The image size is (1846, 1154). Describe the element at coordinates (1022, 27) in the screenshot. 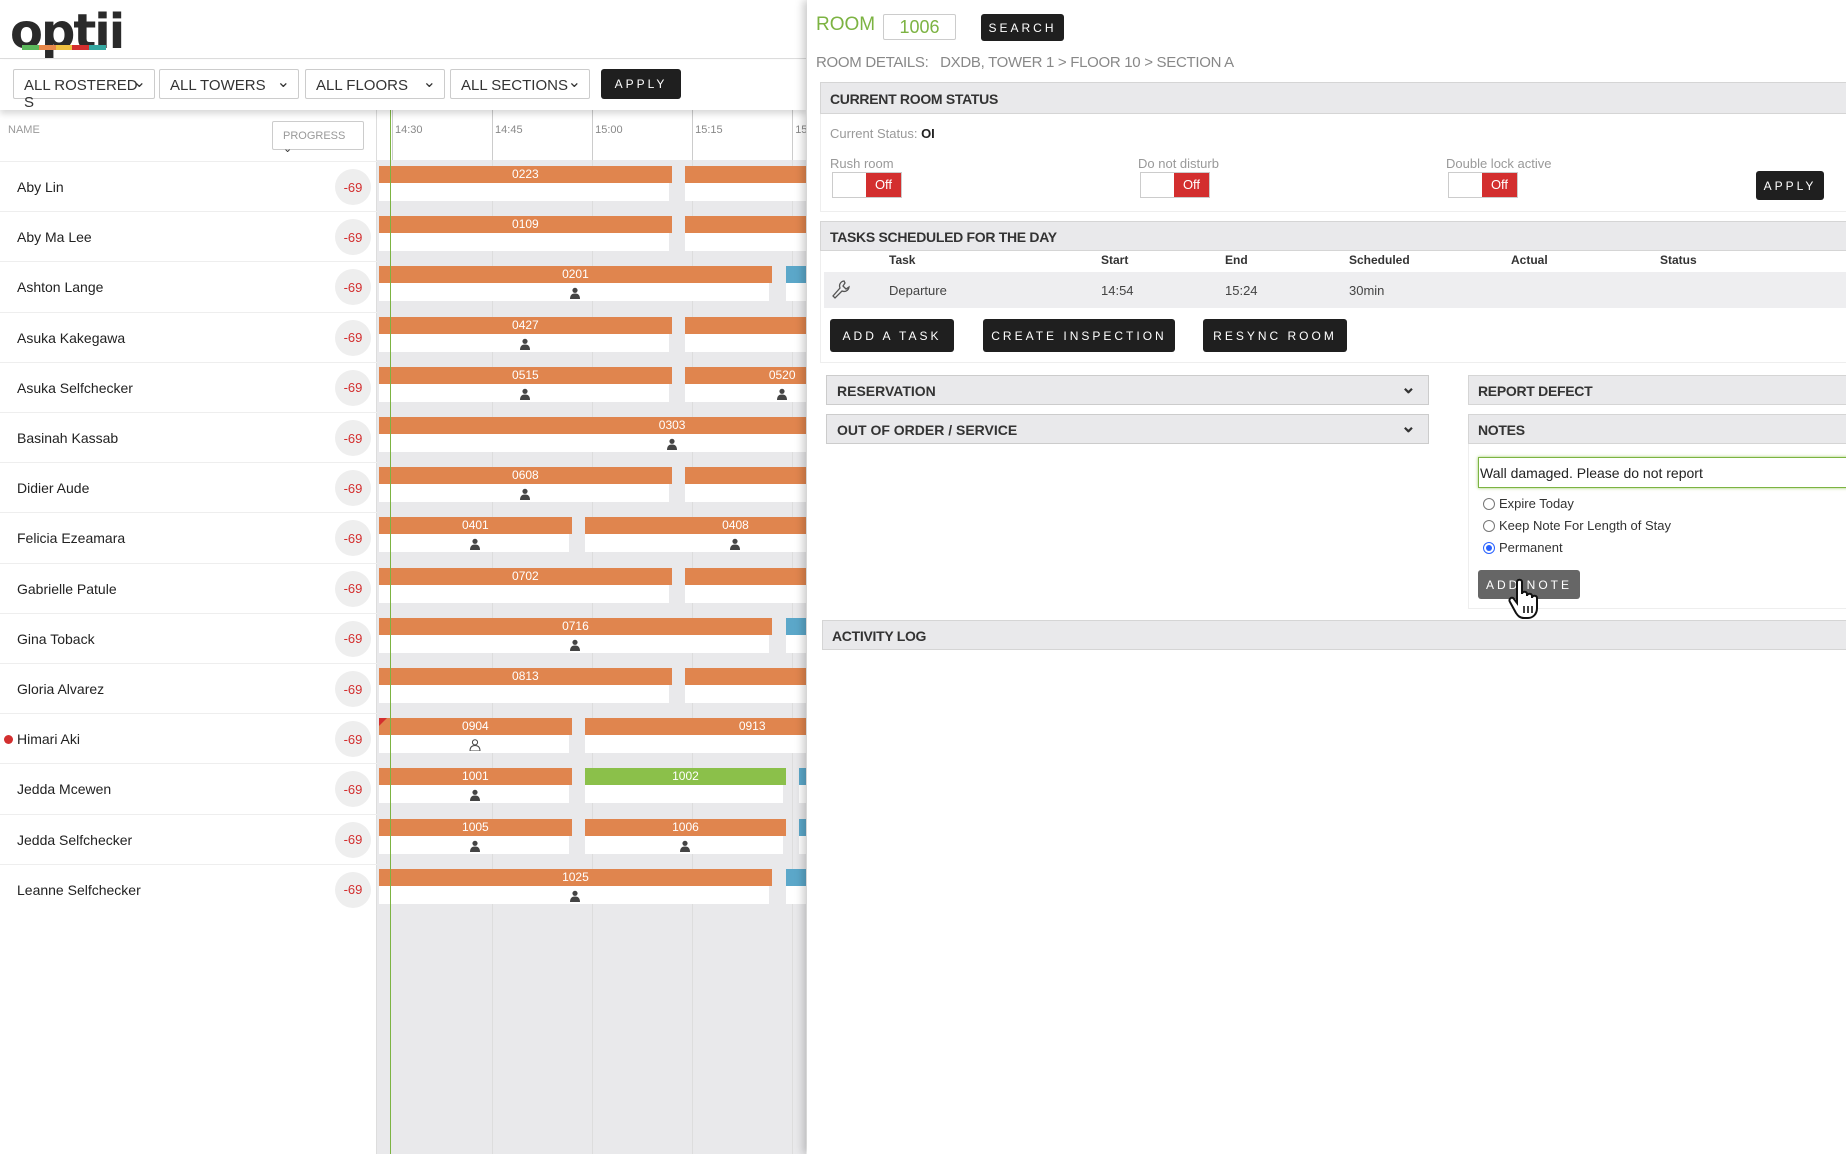

I see `search-button: SEARCH` at that location.